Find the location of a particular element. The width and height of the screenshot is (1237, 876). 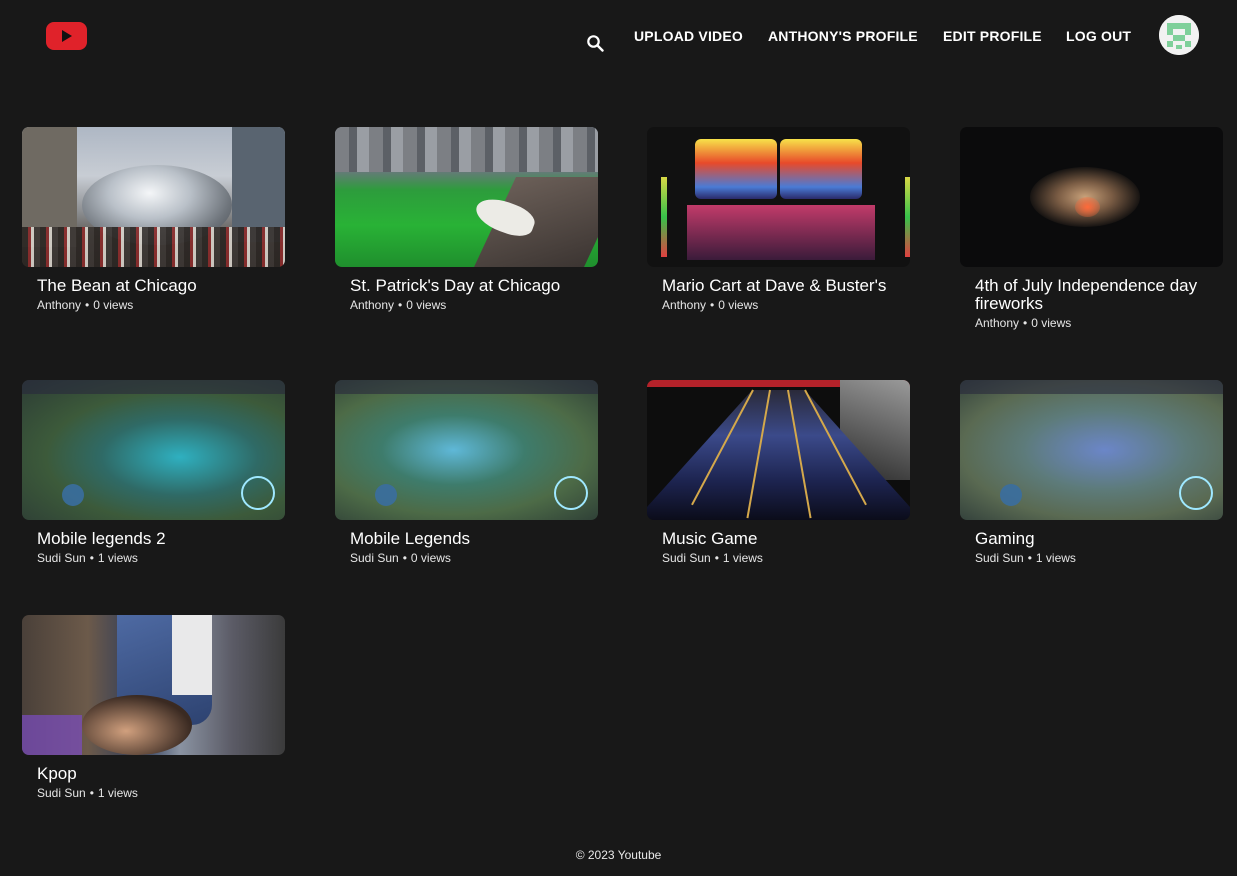

video-card: Gaming Sudi Sun • 1 views is located at coordinates (1091, 472).